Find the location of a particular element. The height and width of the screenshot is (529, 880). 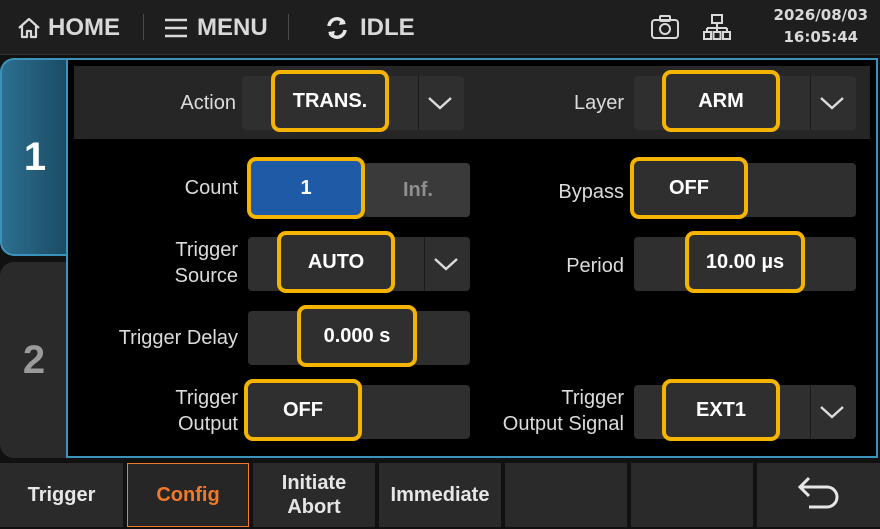

run-status: IDLE is located at coordinates (368, 27).